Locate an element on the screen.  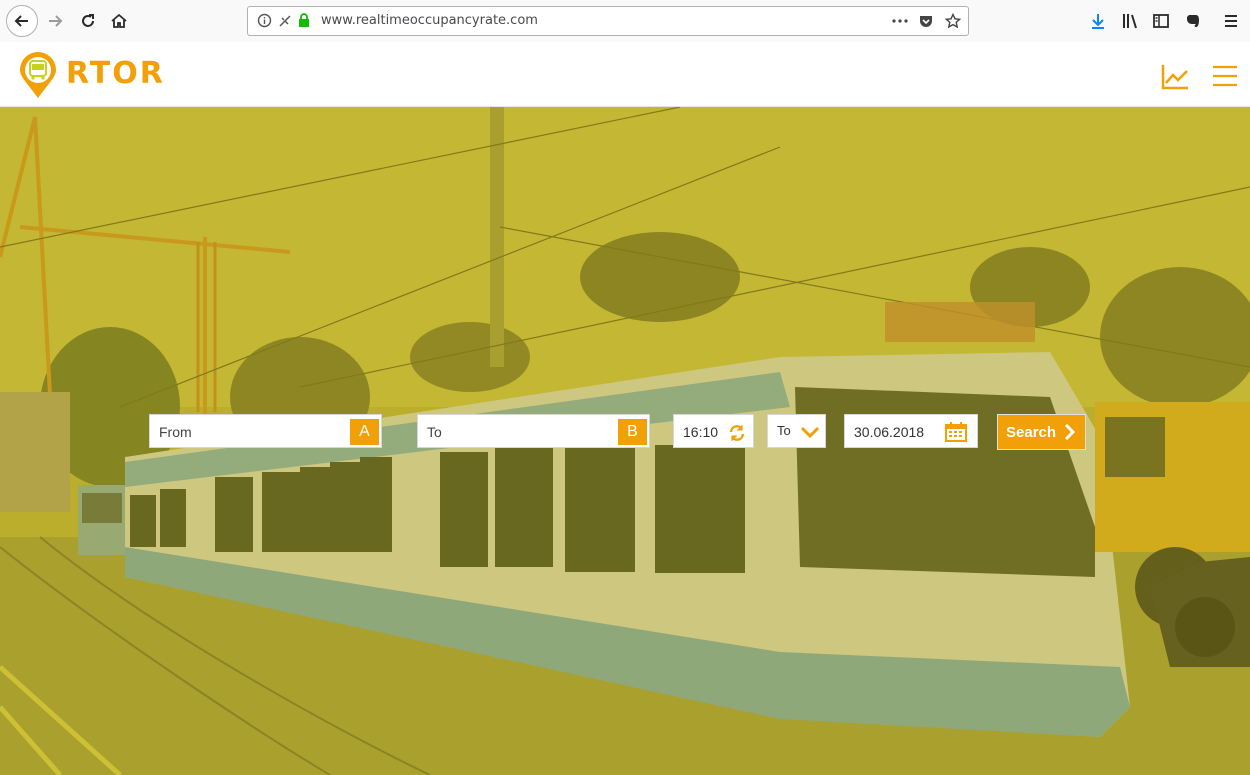
library-icon is located at coordinates (1130, 21).